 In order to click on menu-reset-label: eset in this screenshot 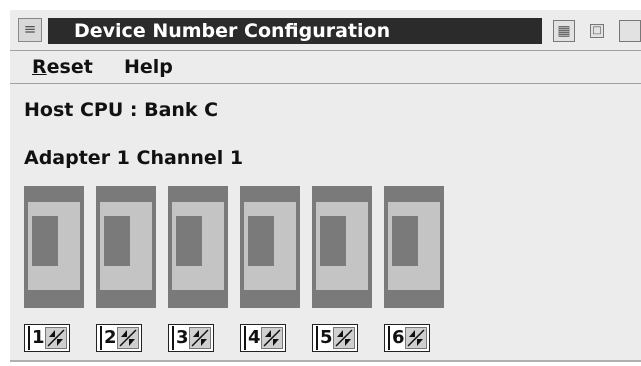, I will do `click(69, 67)`.